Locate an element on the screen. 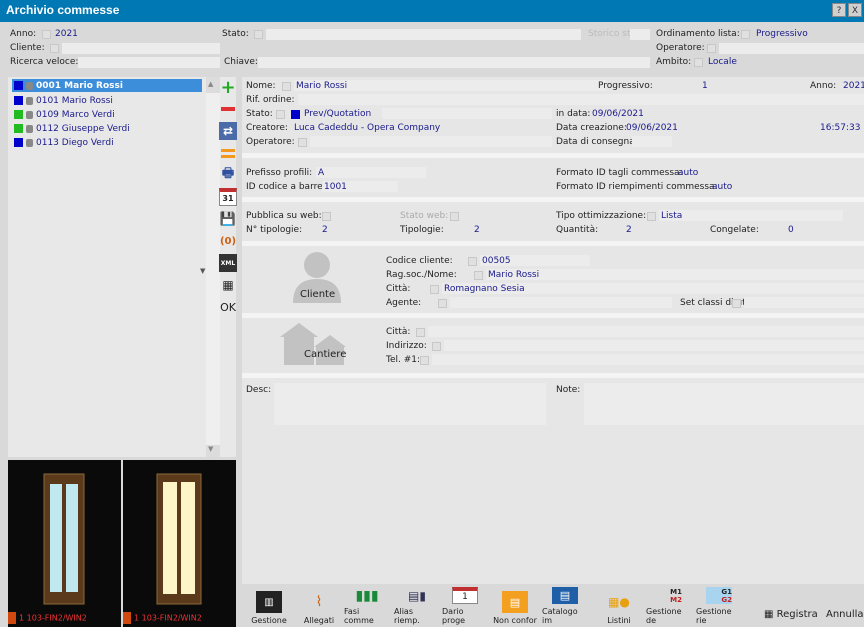  typology-preview-1: 1 103-FIN2/WIN2 is located at coordinates (64, 543).